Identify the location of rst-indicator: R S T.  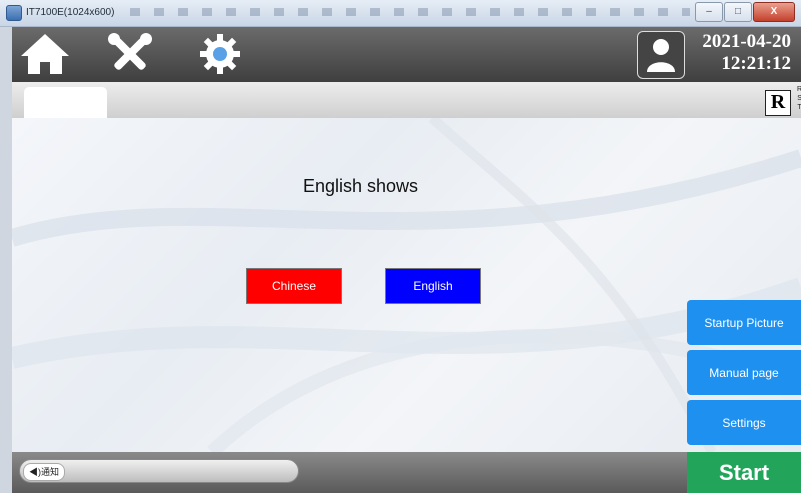
(799, 98).